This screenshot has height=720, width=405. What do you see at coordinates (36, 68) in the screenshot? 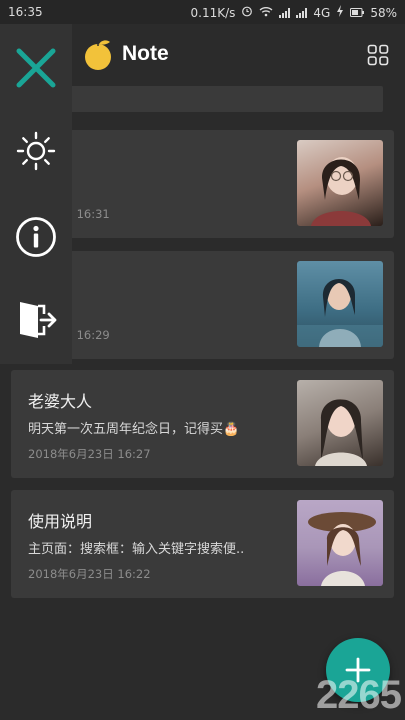
I see `close-icon` at bounding box center [36, 68].